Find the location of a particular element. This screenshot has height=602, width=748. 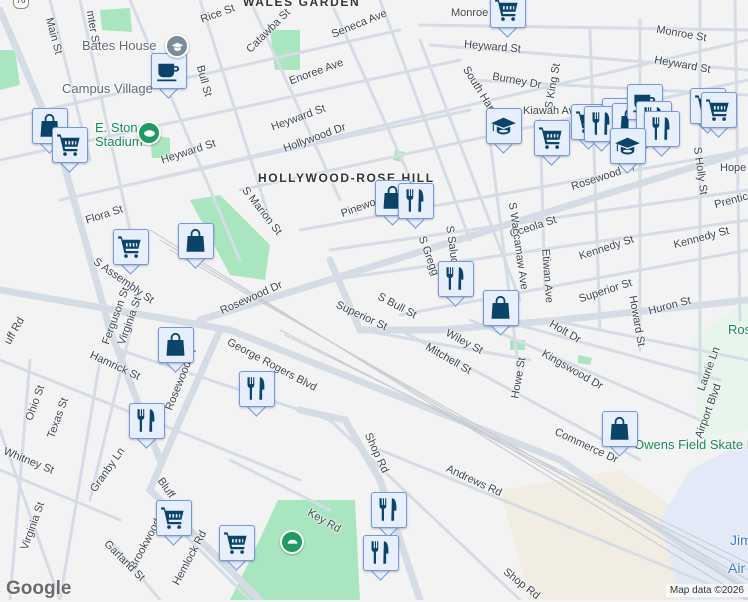

poi-label-bates-house: Bates House is located at coordinates (119, 45).